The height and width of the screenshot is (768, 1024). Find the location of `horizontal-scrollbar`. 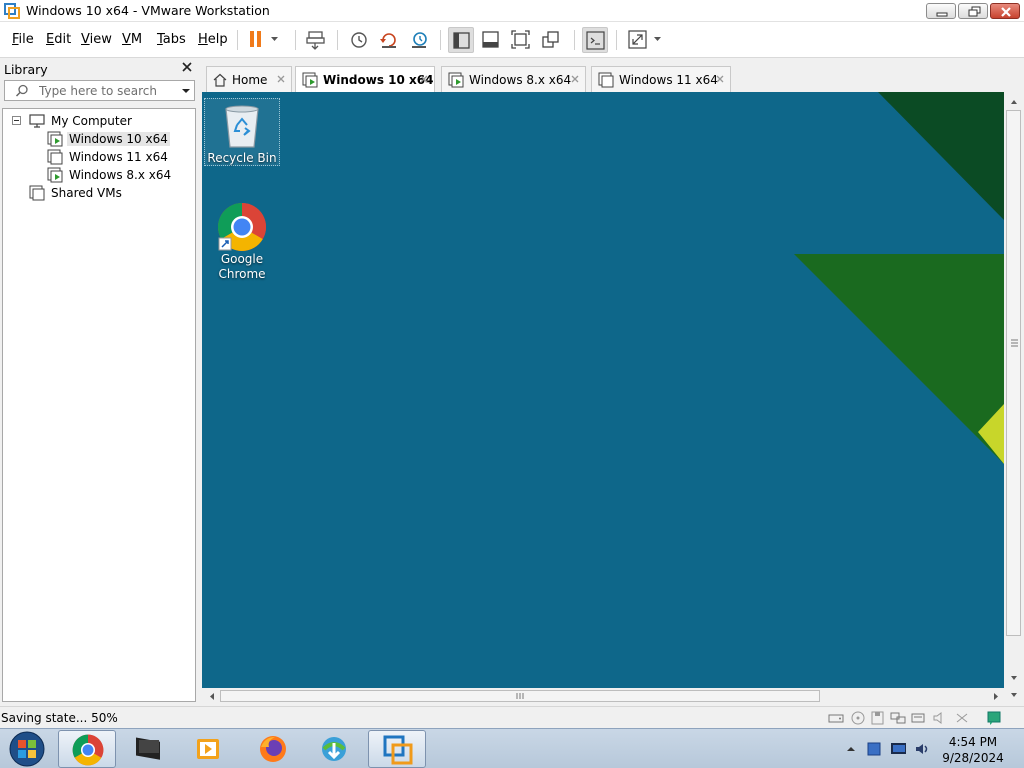

horizontal-scrollbar is located at coordinates (603, 696).